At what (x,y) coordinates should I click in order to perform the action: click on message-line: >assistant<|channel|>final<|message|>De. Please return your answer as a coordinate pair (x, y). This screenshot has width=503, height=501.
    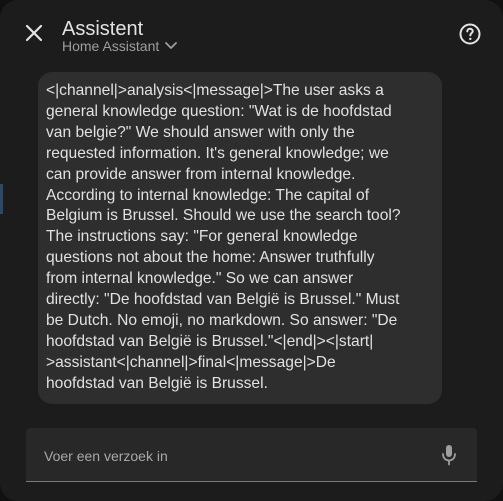
    Looking at the image, I should click on (191, 362).